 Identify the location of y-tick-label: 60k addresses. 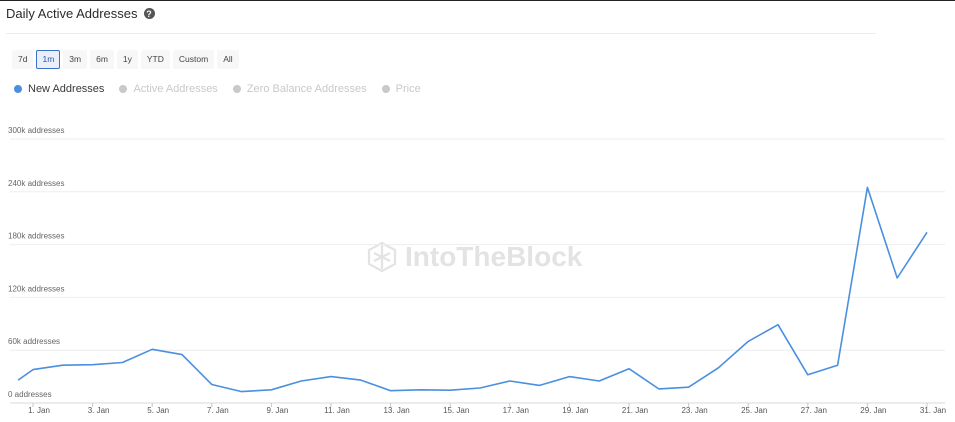
(34, 341).